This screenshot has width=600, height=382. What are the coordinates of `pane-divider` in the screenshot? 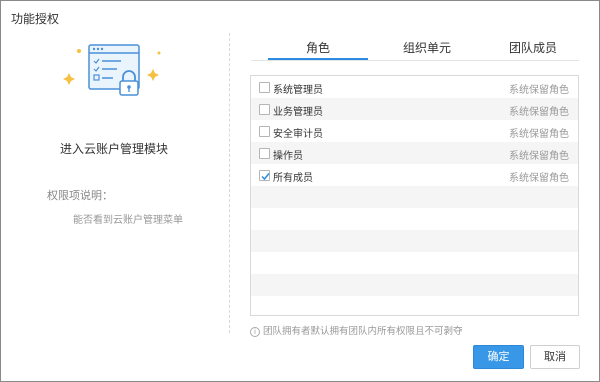 It's located at (229, 183).